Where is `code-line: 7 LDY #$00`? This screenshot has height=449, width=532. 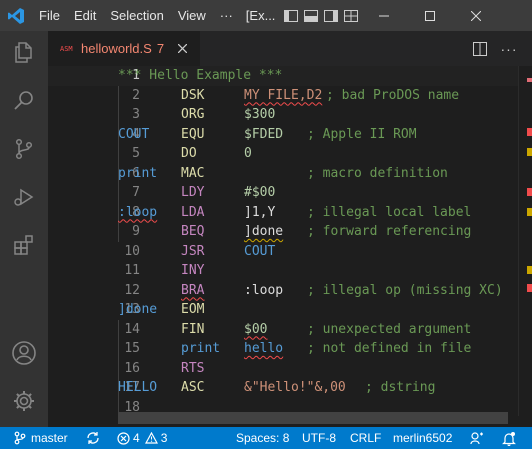
code-line: 7 LDY #$00 is located at coordinates (283, 193).